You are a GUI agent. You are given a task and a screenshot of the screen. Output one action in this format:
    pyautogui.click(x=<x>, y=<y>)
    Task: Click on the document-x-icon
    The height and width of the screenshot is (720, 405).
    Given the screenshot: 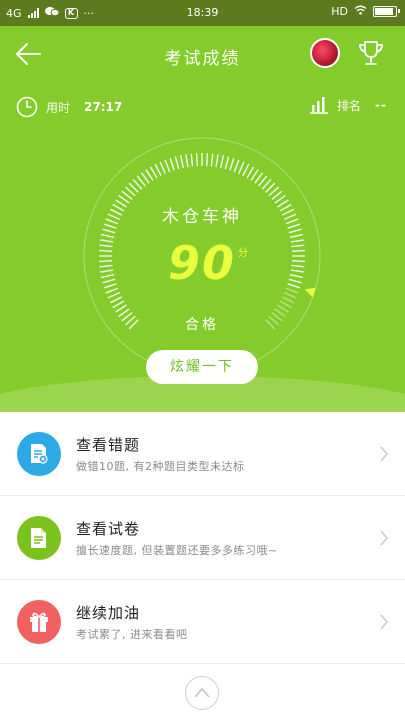 What is the action you would take?
    pyautogui.click(x=39, y=454)
    